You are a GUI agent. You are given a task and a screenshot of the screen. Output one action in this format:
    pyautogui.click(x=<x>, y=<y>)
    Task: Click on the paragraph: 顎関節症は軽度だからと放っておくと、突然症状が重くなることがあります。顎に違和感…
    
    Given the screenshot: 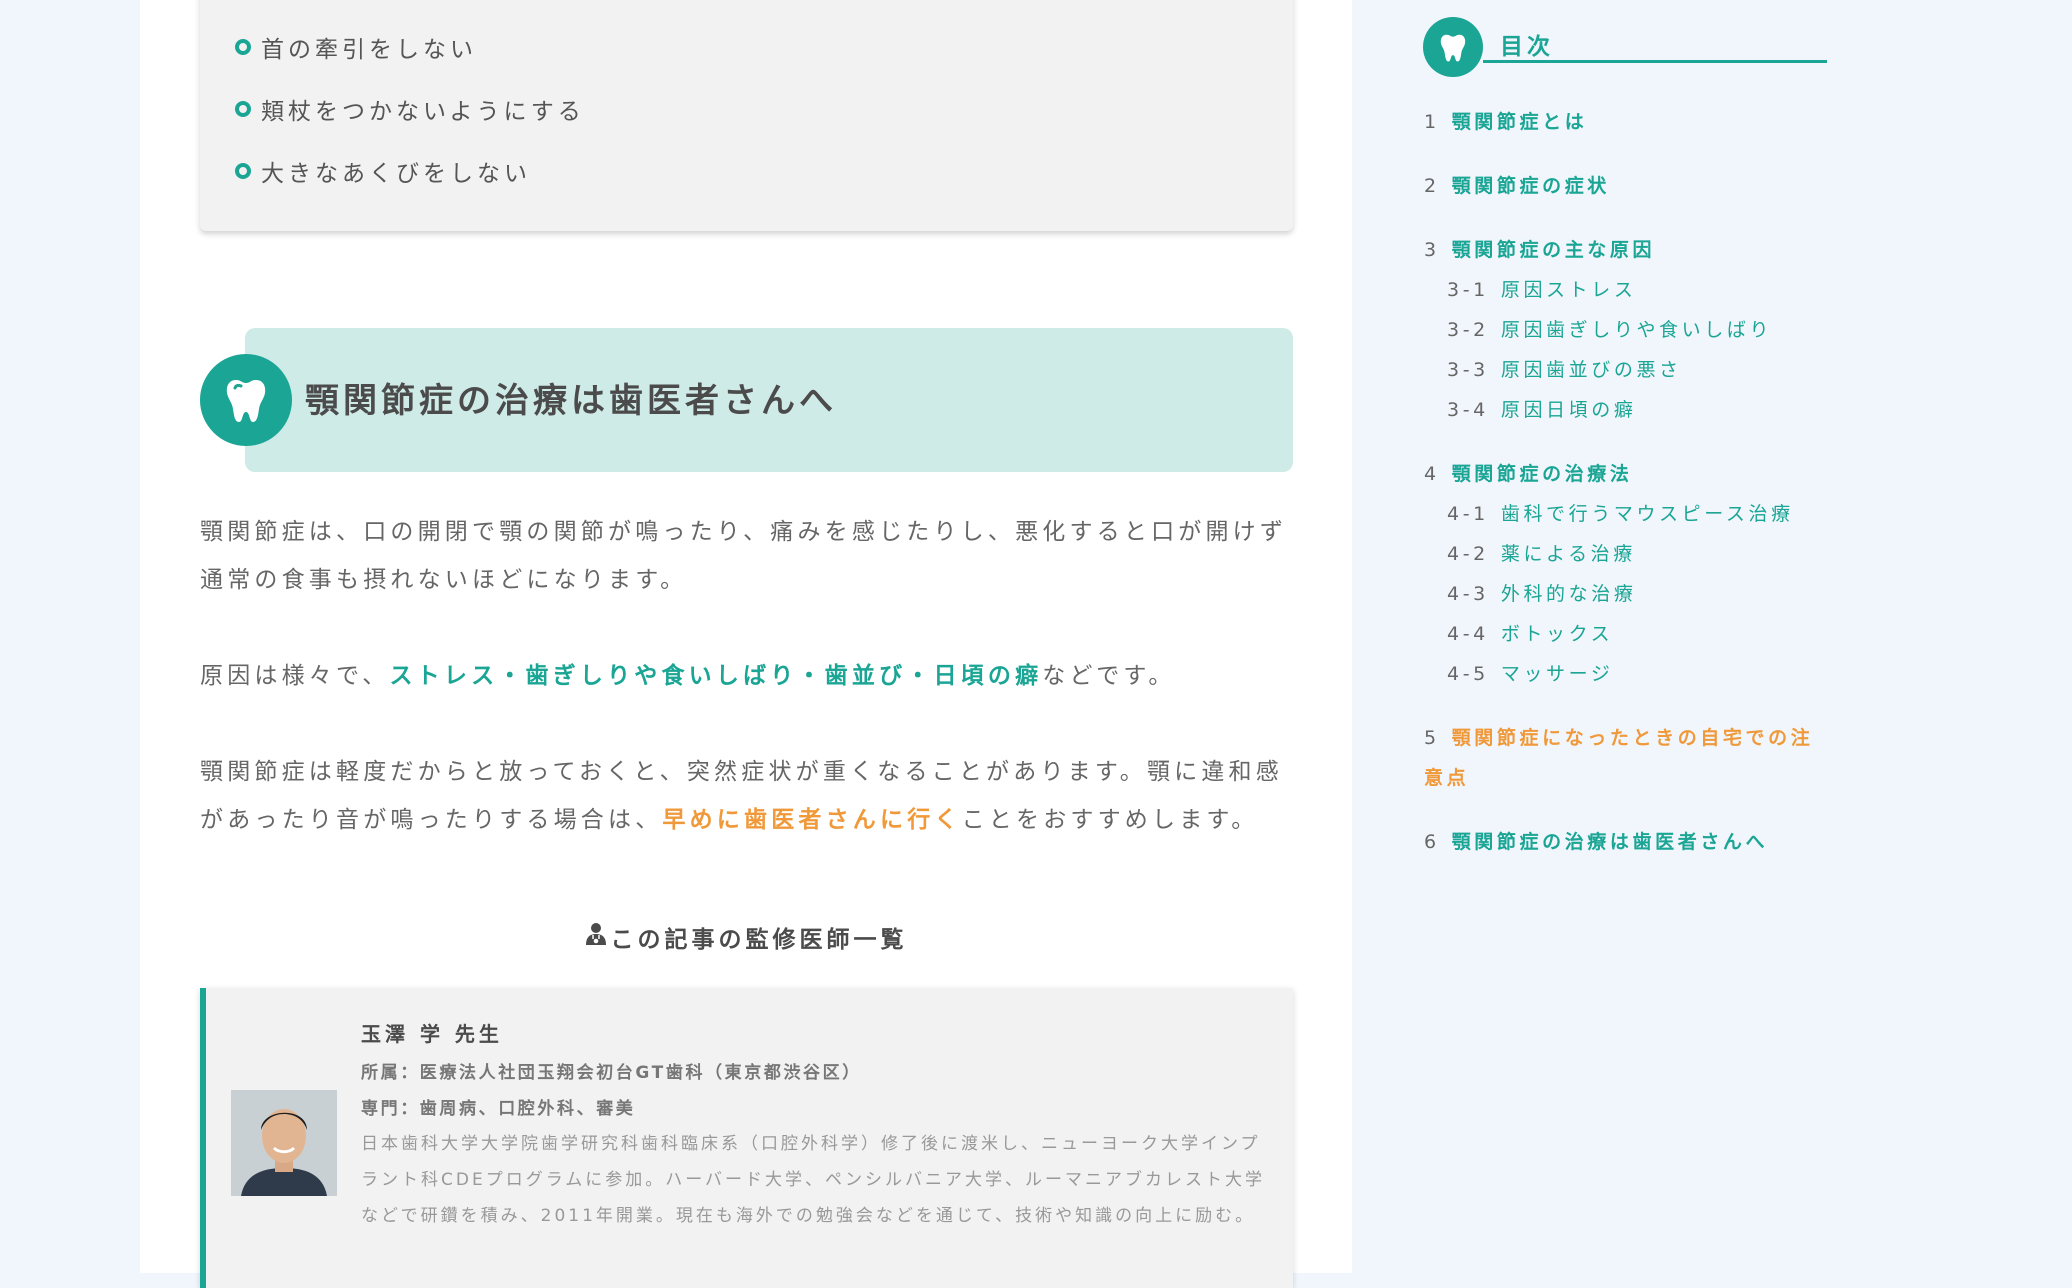 What is the action you would take?
    pyautogui.click(x=746, y=796)
    